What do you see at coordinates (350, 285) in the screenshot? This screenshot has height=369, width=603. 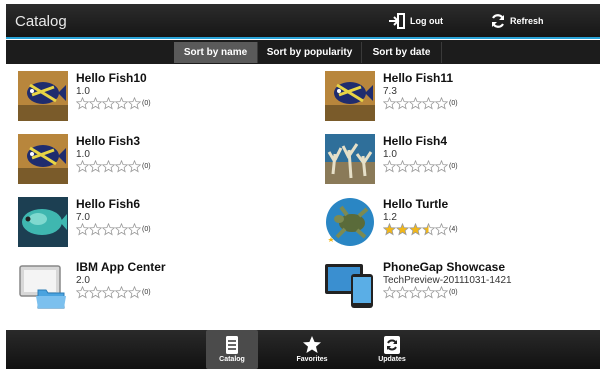 I see `tablet-phone-icon` at bounding box center [350, 285].